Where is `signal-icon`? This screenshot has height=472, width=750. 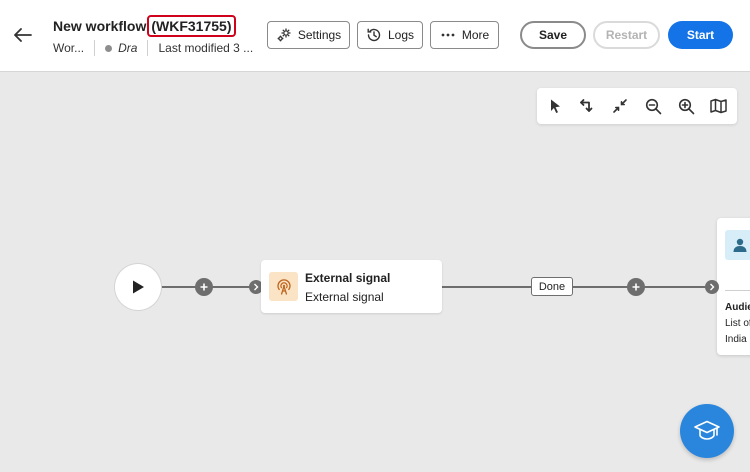 signal-icon is located at coordinates (283, 286).